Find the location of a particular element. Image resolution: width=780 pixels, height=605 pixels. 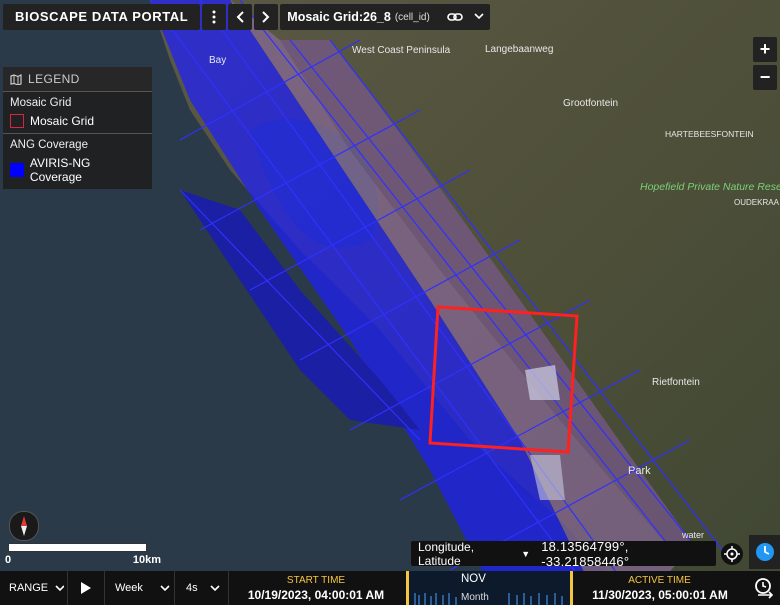

coordinate-mode-label: Longitude, Latitude is located at coordinates (446, 553).